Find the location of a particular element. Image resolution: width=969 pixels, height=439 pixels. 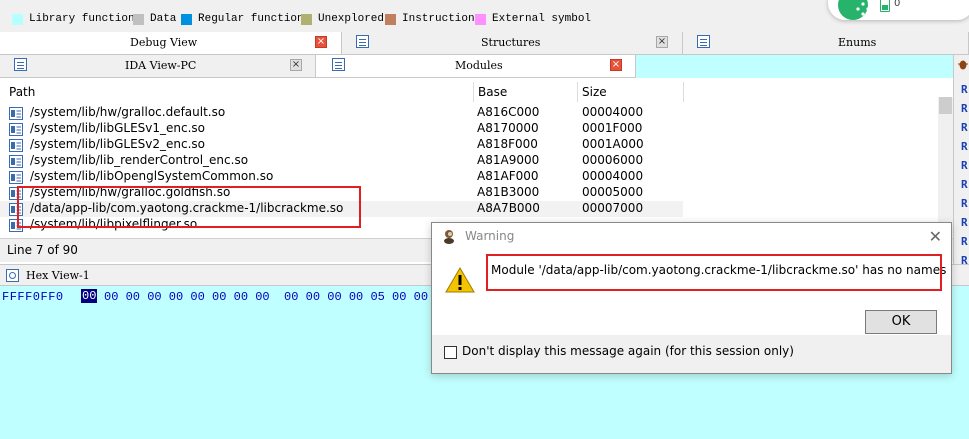

legend-item-library-function: Library function is located at coordinates (73, 19).